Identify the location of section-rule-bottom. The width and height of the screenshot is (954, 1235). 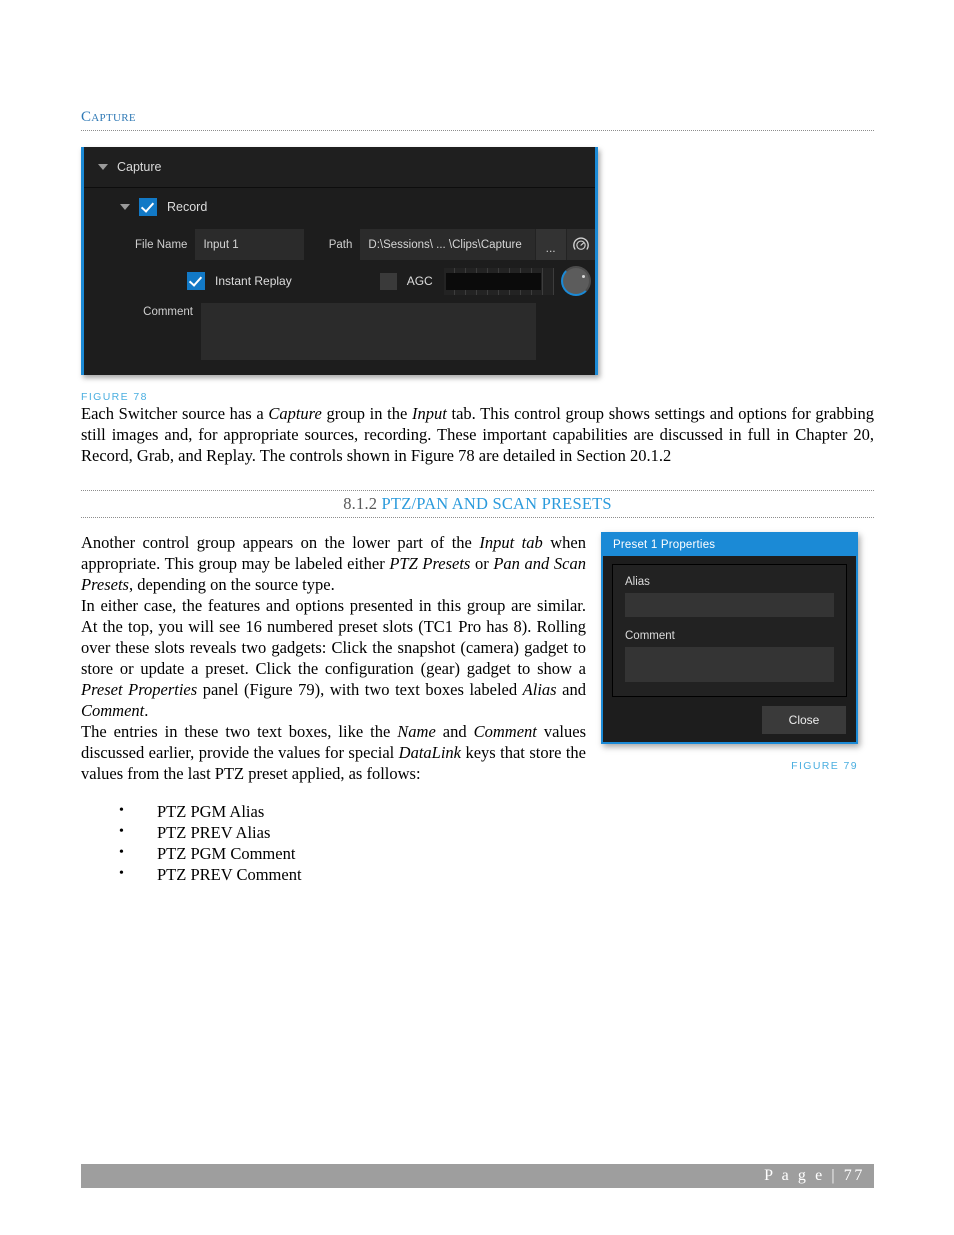
(477, 517).